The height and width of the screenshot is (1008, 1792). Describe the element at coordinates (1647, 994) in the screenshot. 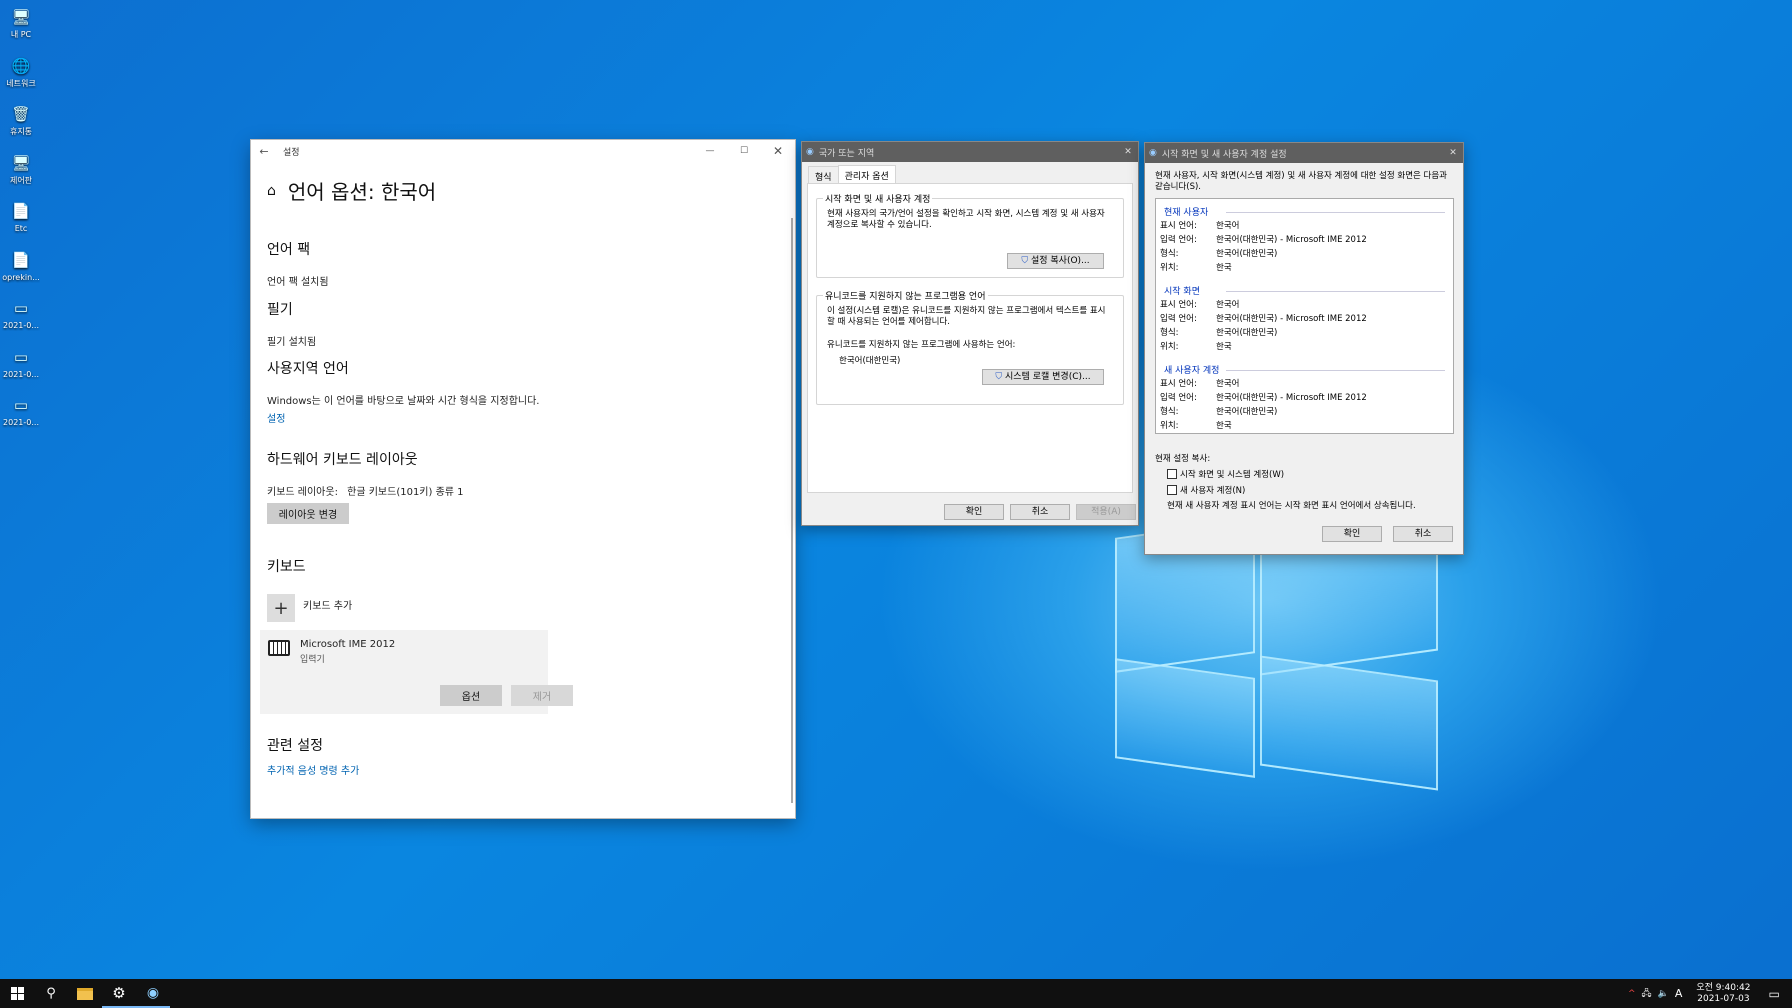

I see `network-icon: 🖧` at that location.